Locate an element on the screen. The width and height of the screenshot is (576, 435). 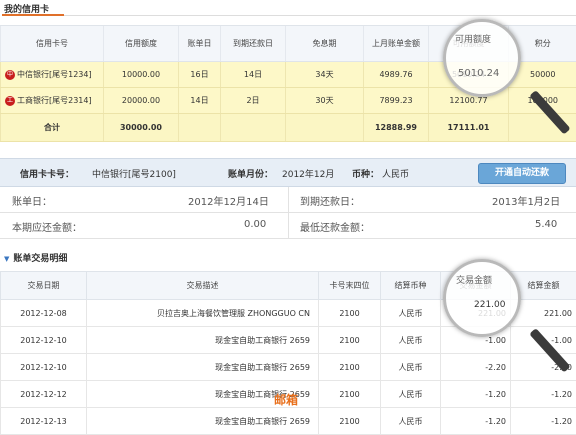
total-available: 17111.01 is located at coordinates (469, 128).